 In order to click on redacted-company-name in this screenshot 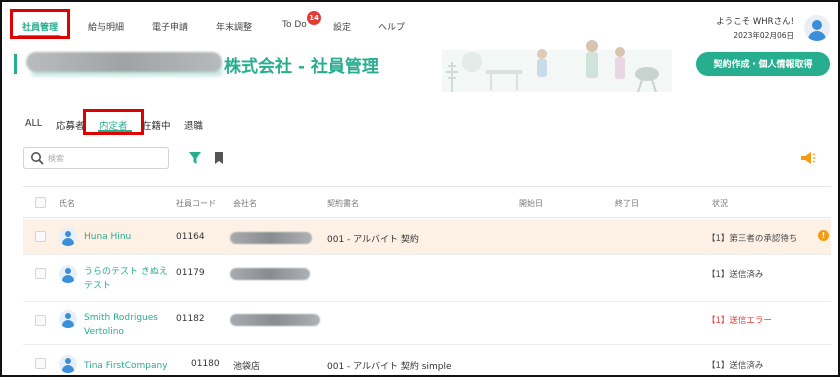, I will do `click(124, 62)`.